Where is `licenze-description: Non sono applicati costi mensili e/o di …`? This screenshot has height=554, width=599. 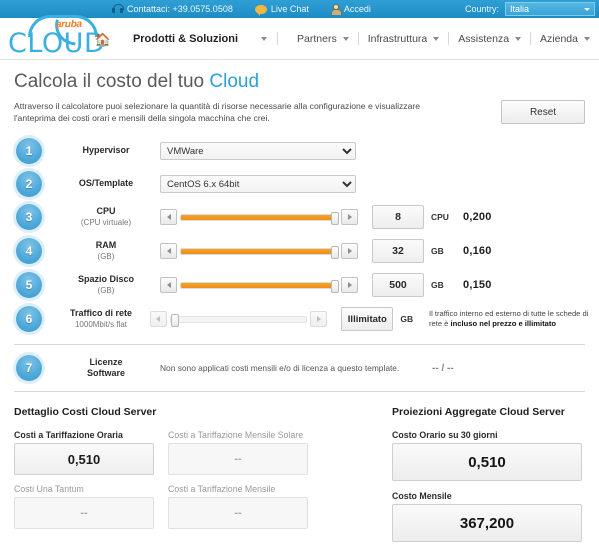 licenze-description: Non sono applicati costi mensili e/o di … is located at coordinates (280, 368).